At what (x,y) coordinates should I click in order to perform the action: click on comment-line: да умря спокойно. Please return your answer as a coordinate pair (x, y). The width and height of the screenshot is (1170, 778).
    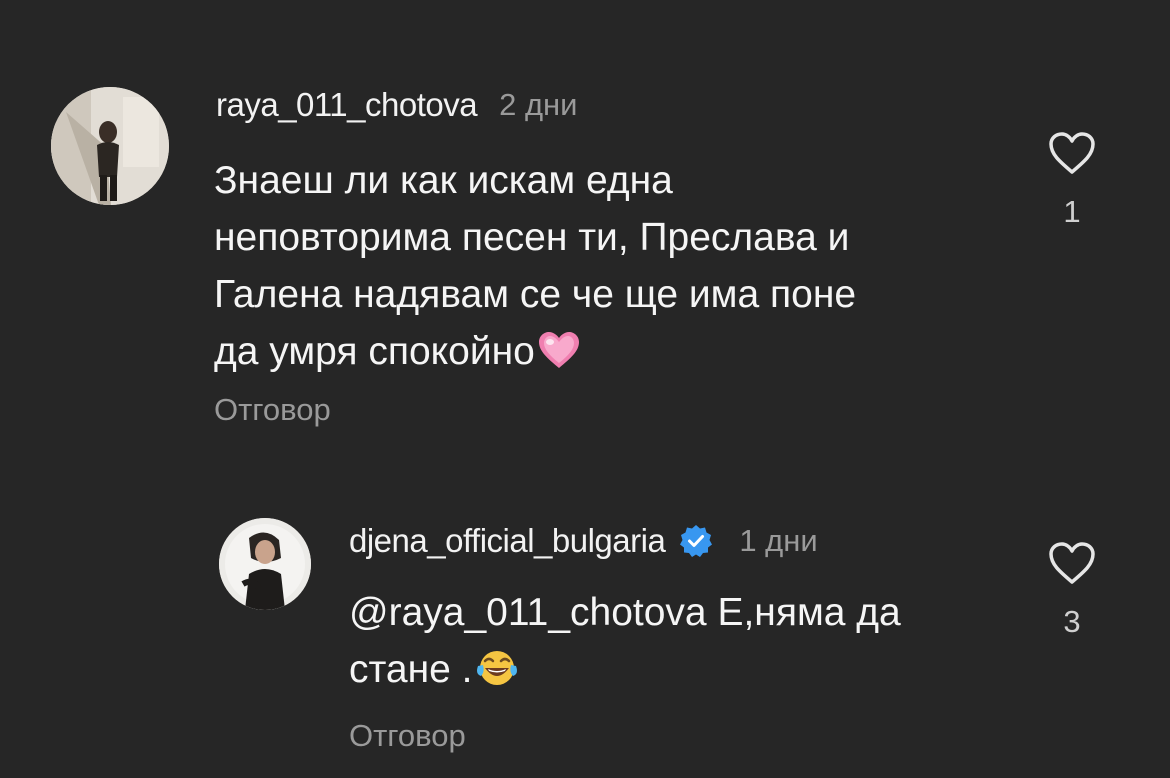
    Looking at the image, I should click on (374, 351).